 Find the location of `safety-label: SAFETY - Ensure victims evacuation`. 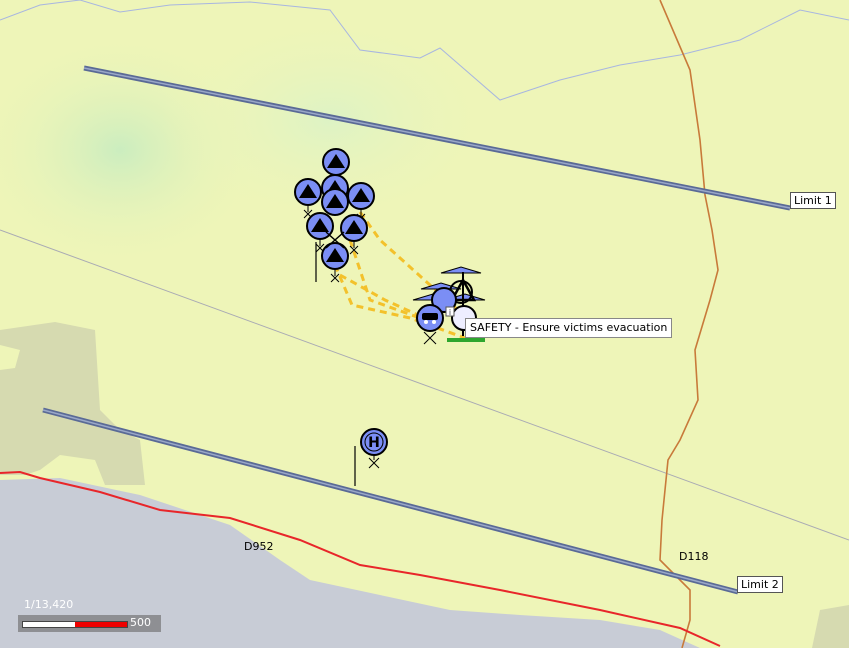

safety-label: SAFETY - Ensure victims evacuation is located at coordinates (569, 328).